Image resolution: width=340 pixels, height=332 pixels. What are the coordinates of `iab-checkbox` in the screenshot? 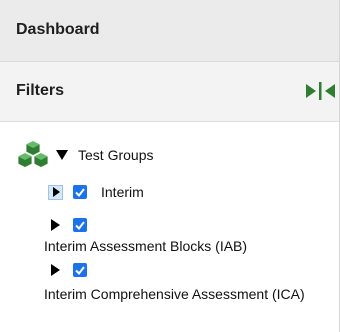 It's located at (80, 225).